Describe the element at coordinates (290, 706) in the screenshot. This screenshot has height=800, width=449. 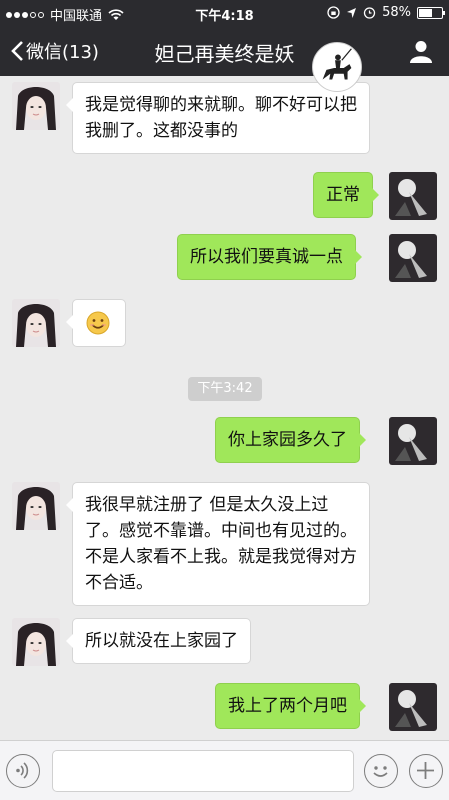
I see `message-bubble-outgoing: 我上了两个月吧` at that location.